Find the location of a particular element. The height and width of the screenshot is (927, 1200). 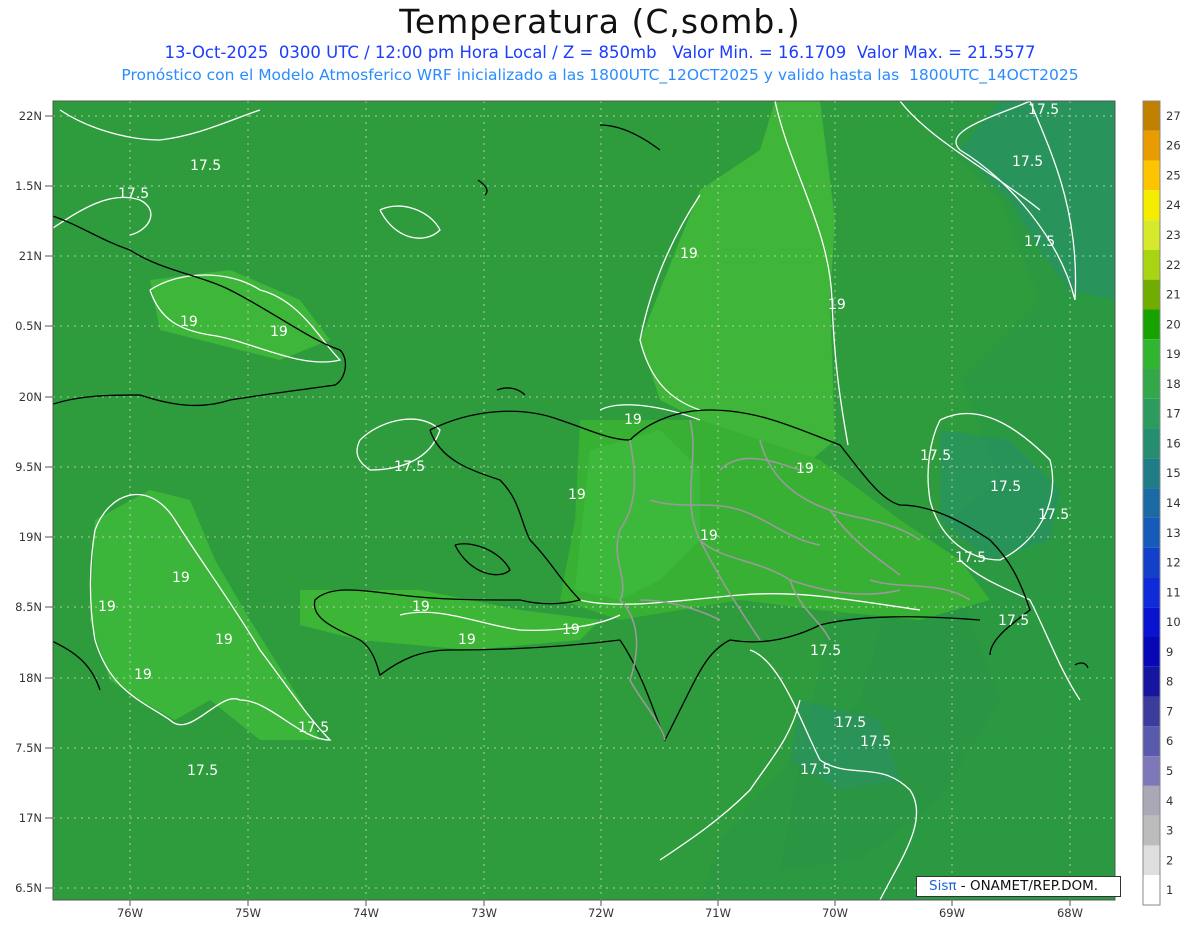

lon-tick: 74W is located at coordinates (366, 913).